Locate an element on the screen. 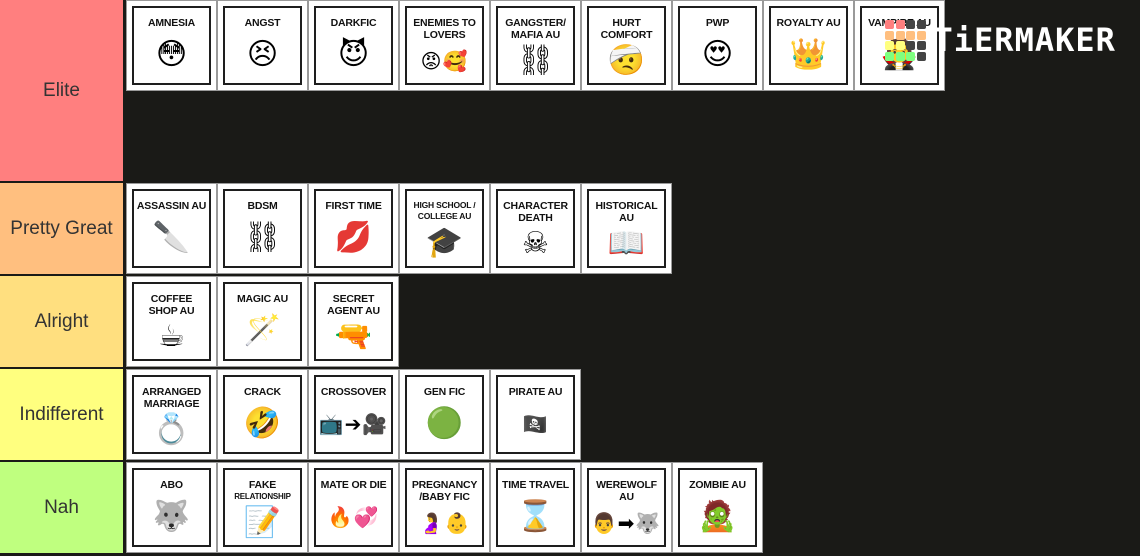 The height and width of the screenshot is (556, 1140). tile-card: FIRST TIME 💋 is located at coordinates (353, 228).